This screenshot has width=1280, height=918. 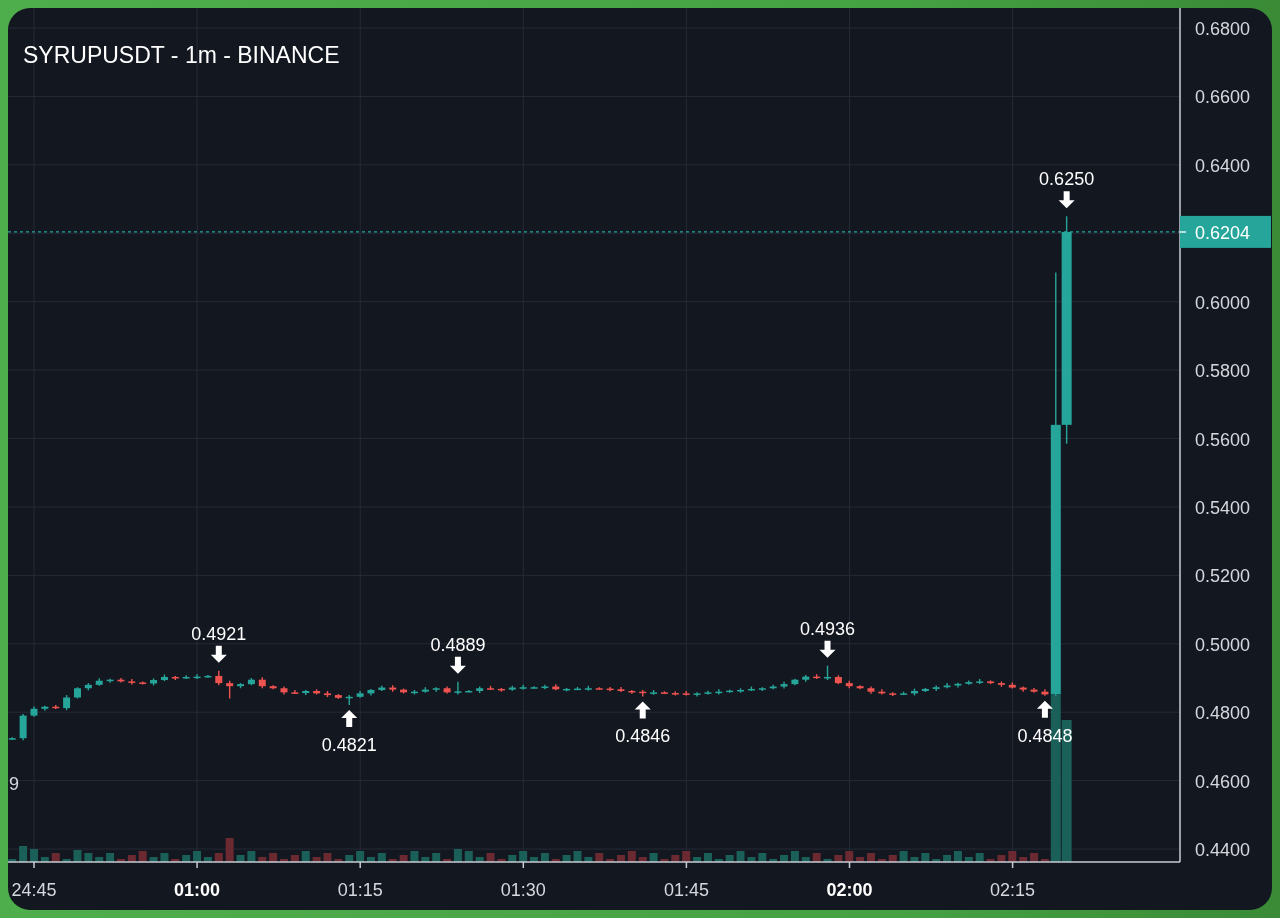 What do you see at coordinates (1223, 371) in the screenshot?
I see `price-axis-label: 0.5800` at bounding box center [1223, 371].